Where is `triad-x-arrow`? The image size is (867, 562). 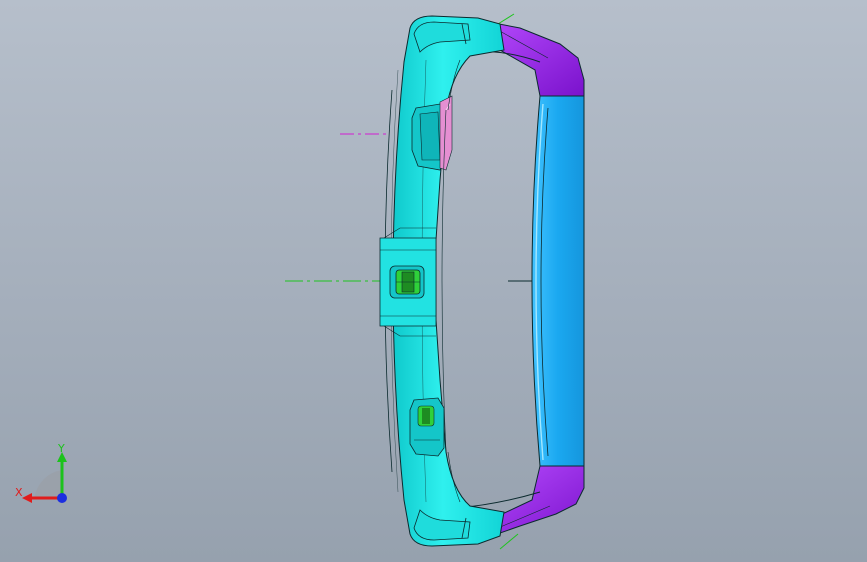 triad-x-arrow is located at coordinates (27, 498).